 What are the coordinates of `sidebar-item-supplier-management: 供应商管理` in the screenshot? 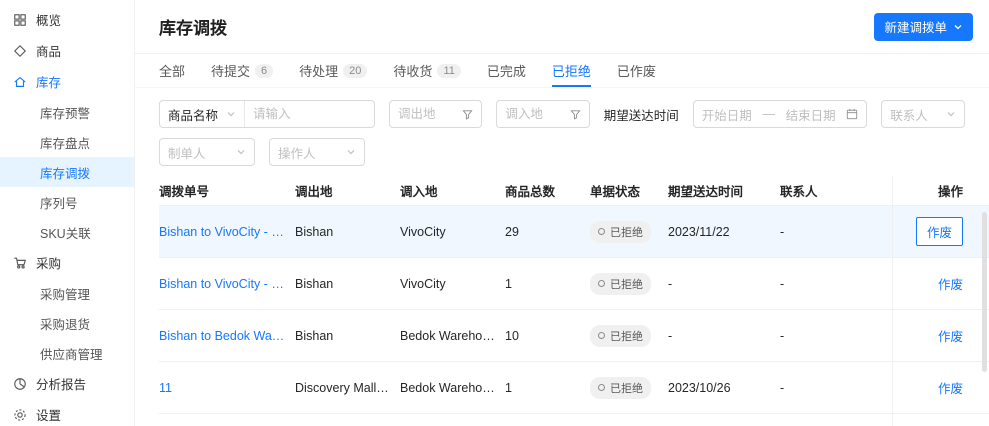 It's located at (67, 353).